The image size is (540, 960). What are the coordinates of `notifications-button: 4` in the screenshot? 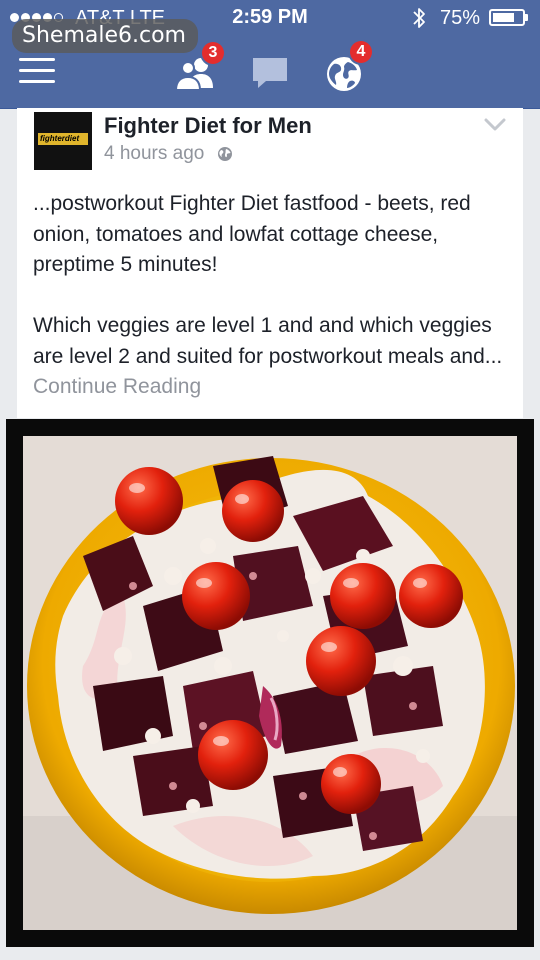 It's located at (348, 67).